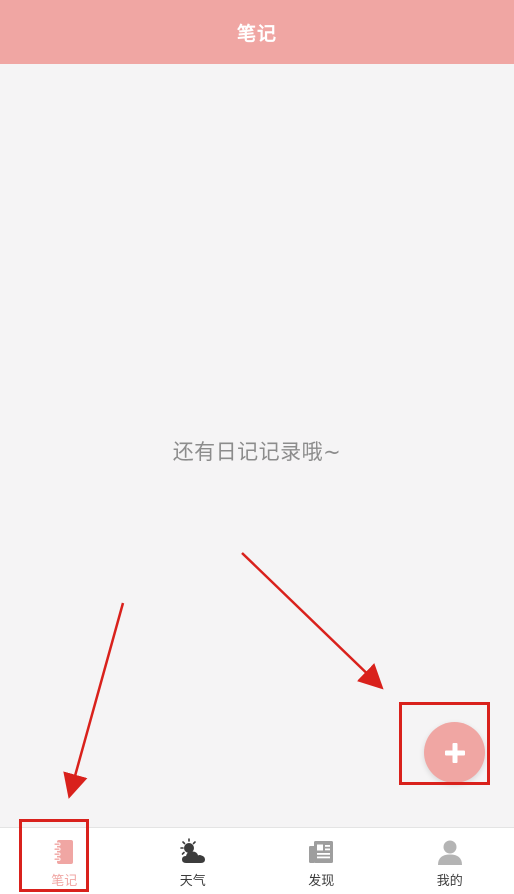 This screenshot has height=894, width=514. Describe the element at coordinates (321, 852) in the screenshot. I see `newspaper-icon` at that location.